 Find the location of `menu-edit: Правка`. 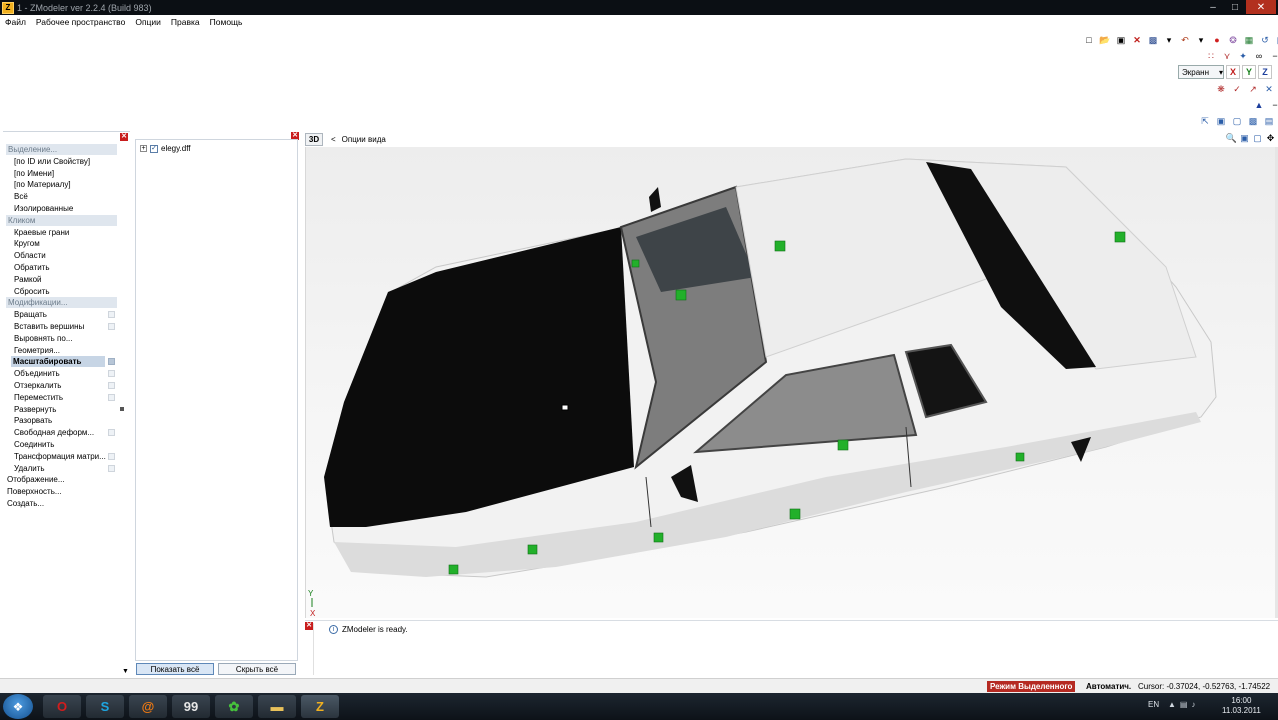

menu-edit: Правка is located at coordinates (185, 22).